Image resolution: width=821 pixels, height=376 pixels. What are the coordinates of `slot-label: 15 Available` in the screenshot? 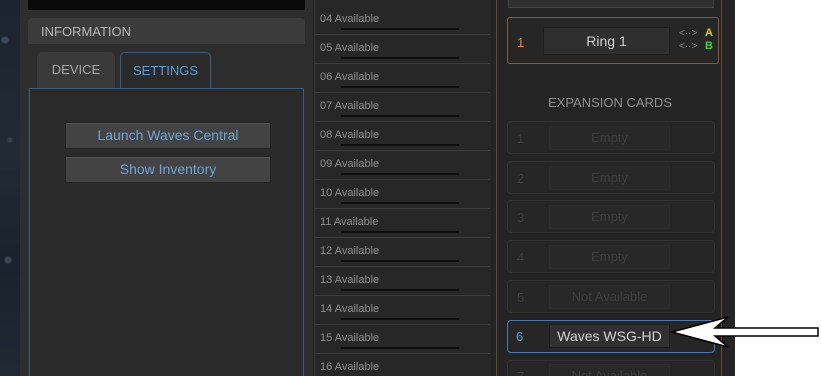 It's located at (350, 338).